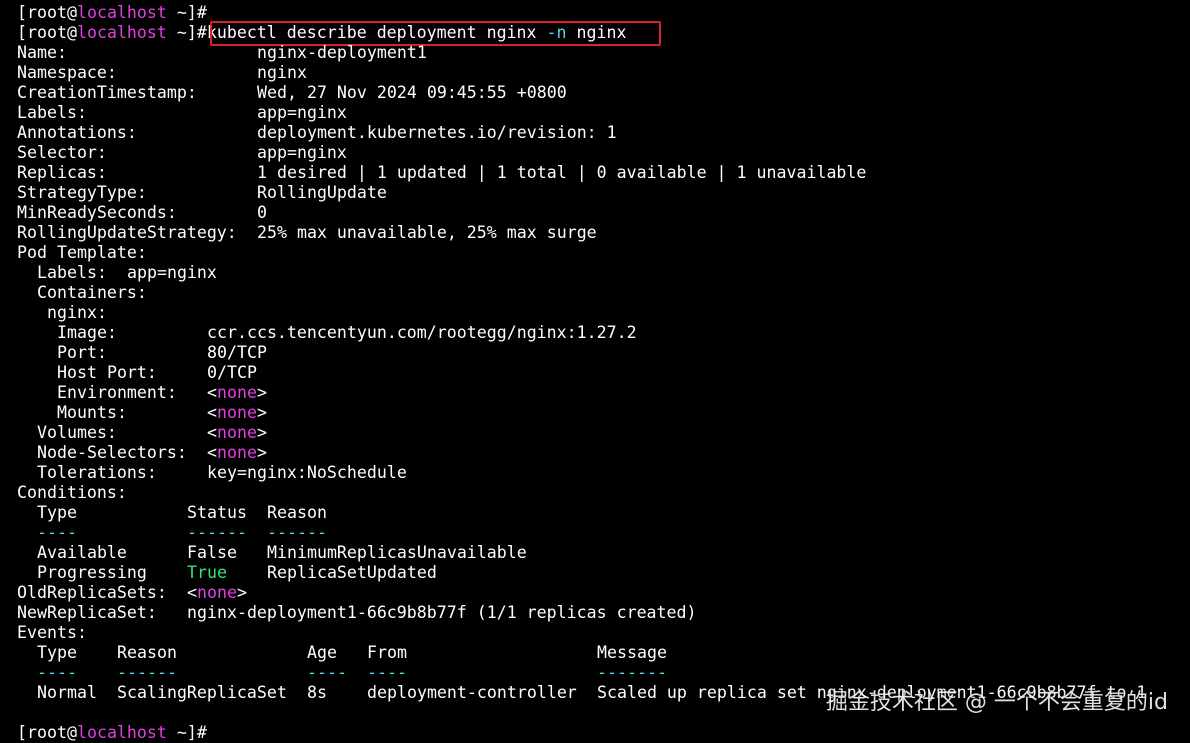  What do you see at coordinates (472, 692) in the screenshot?
I see `event-from: deployment-controller` at bounding box center [472, 692].